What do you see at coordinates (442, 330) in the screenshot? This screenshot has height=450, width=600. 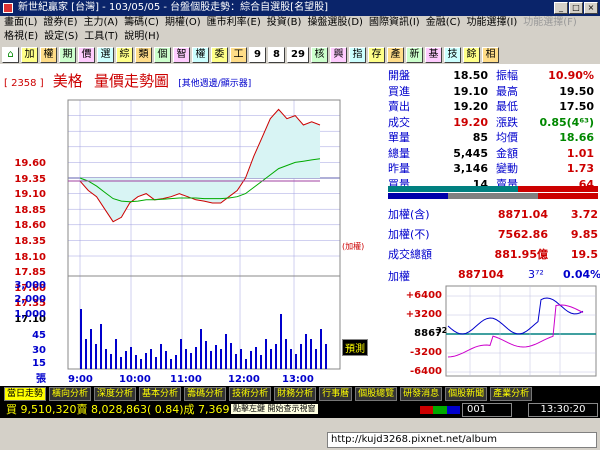 I see `mini-marker: 32` at bounding box center [442, 330].